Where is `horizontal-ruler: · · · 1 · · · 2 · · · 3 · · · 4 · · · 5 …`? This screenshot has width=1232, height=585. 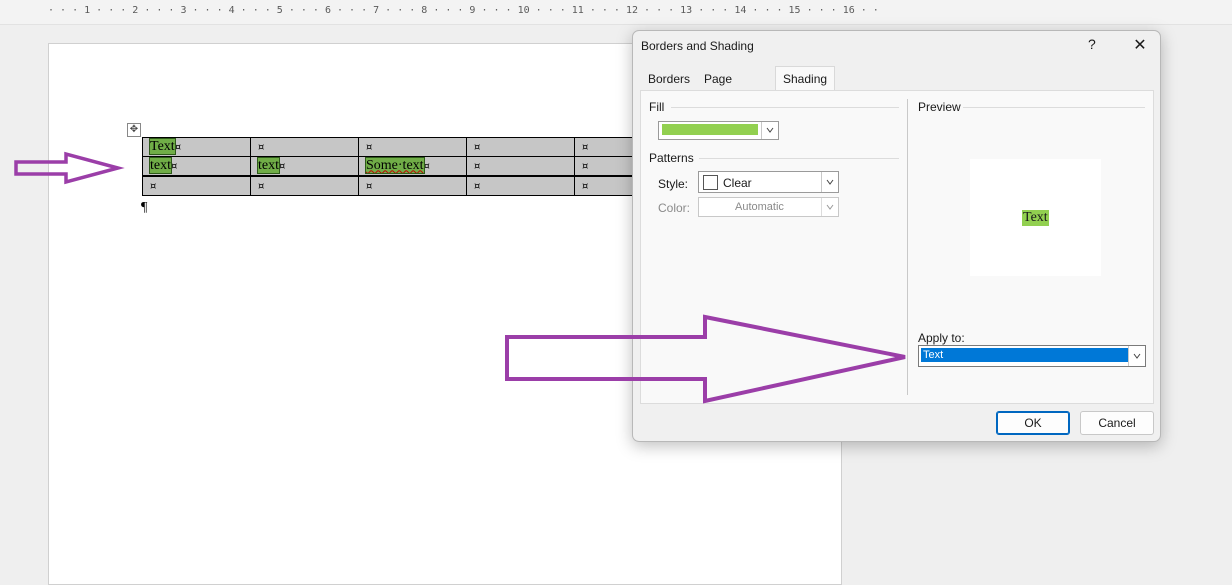
horizontal-ruler: · · · 1 · · · 2 · · · 3 · · · 4 · · · 5 … is located at coordinates (616, 12).